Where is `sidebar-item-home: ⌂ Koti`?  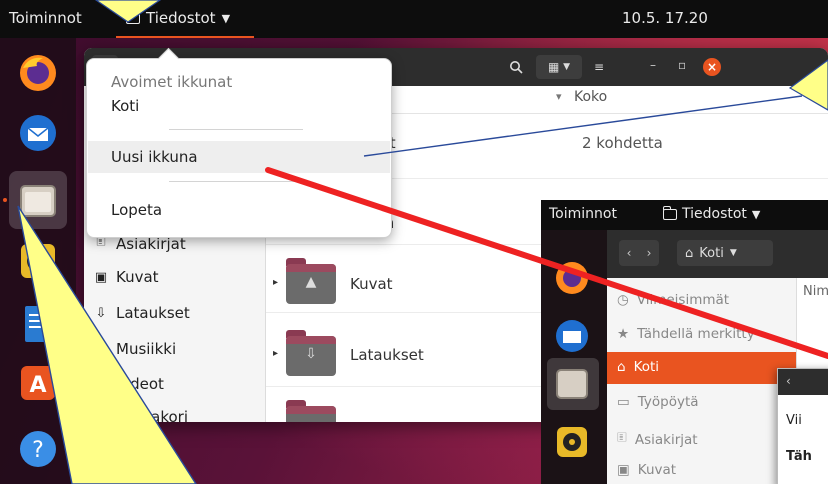
sidebar-item-home: ⌂ Koti is located at coordinates (638, 367).